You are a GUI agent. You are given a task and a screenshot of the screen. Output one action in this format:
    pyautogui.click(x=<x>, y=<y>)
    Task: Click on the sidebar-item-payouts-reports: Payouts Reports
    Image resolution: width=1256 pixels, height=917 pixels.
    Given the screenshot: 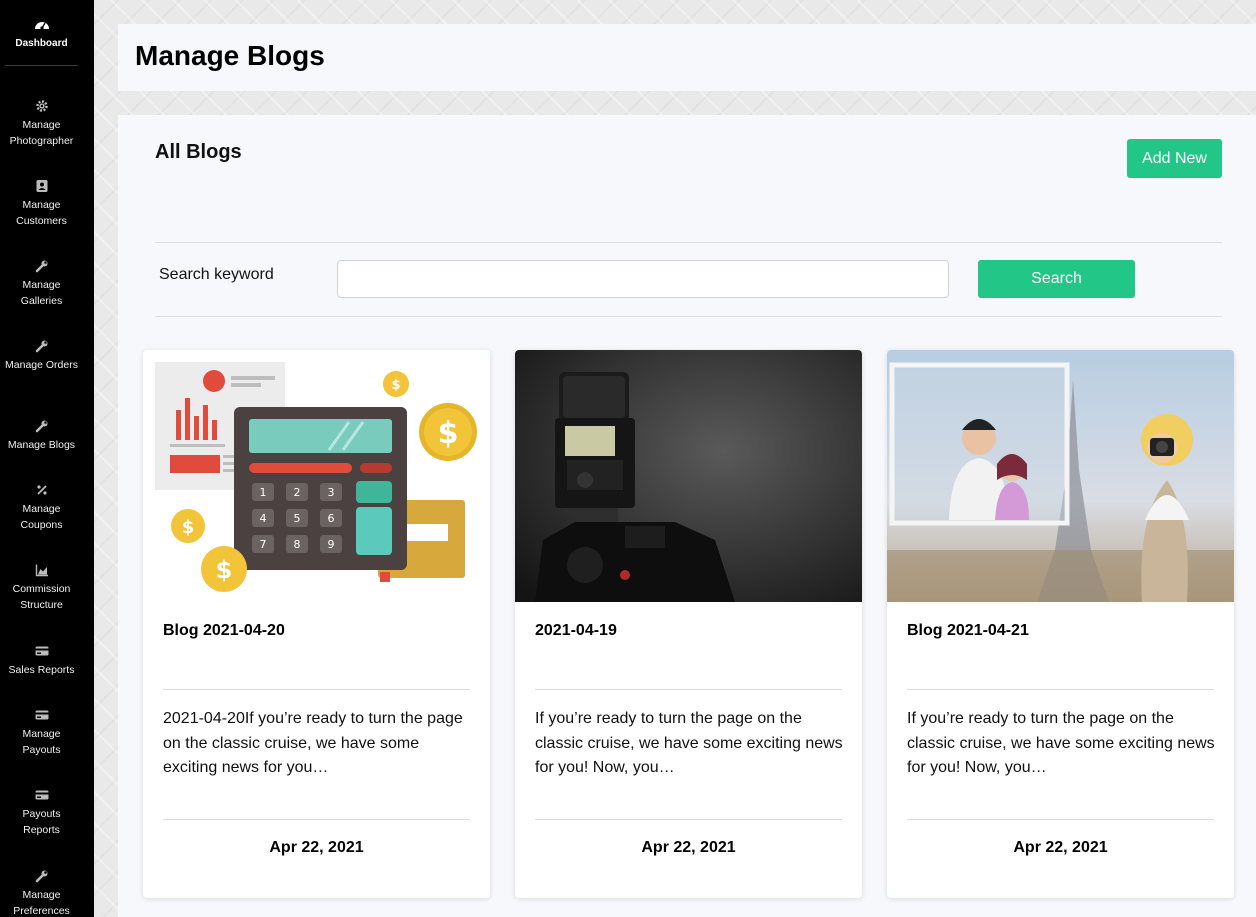 What is the action you would take?
    pyautogui.click(x=41, y=813)
    